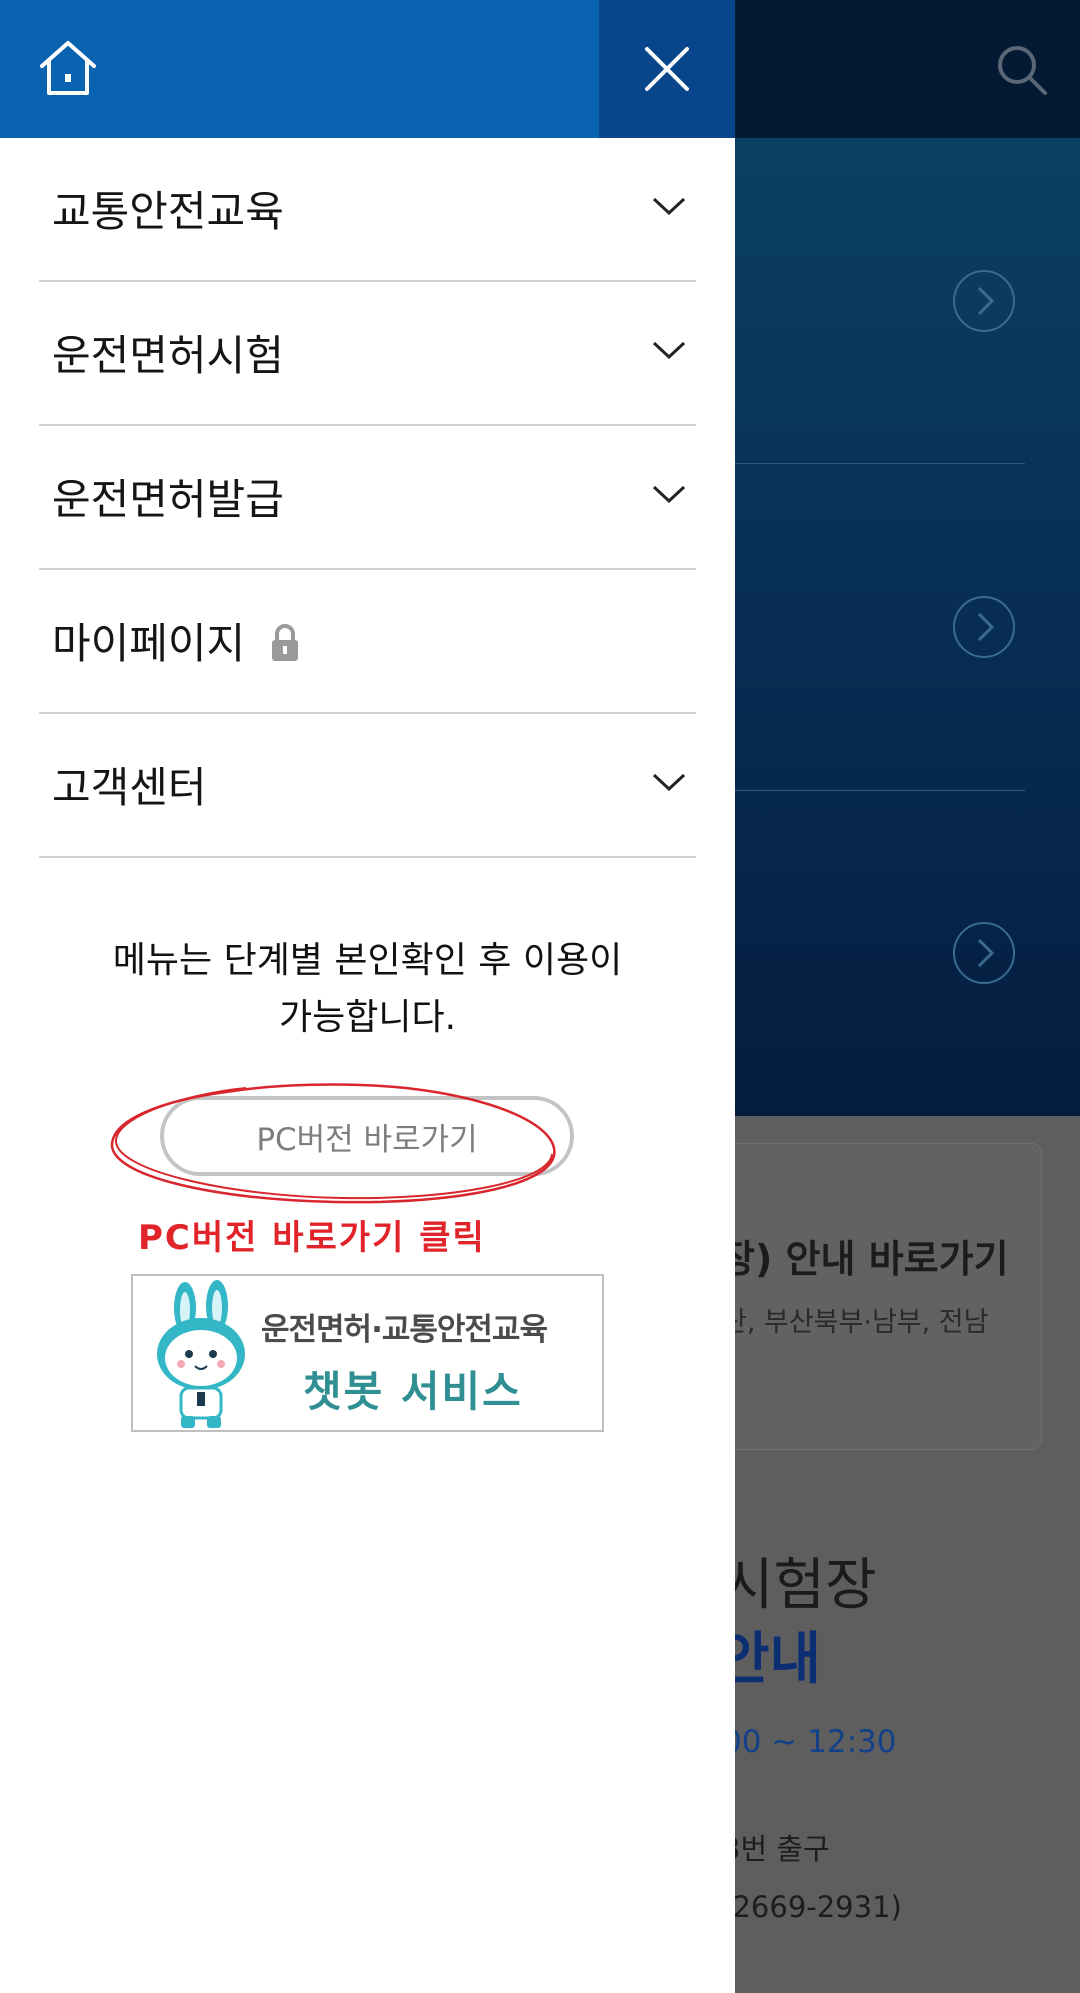  I want to click on menu-item-customer-center: 고객센터, so click(367, 786).